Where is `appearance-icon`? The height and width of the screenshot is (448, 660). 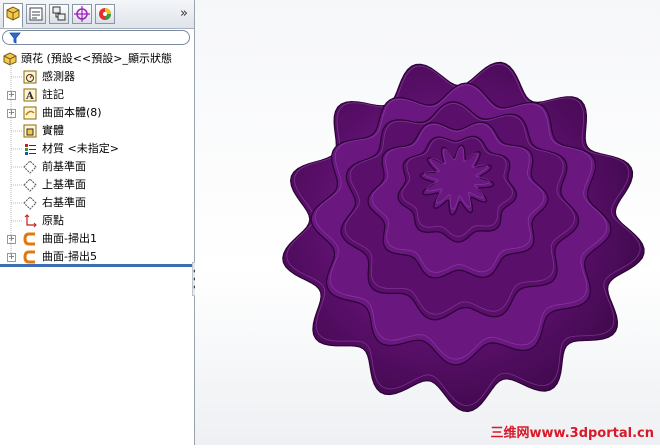 appearance-icon is located at coordinates (105, 14).